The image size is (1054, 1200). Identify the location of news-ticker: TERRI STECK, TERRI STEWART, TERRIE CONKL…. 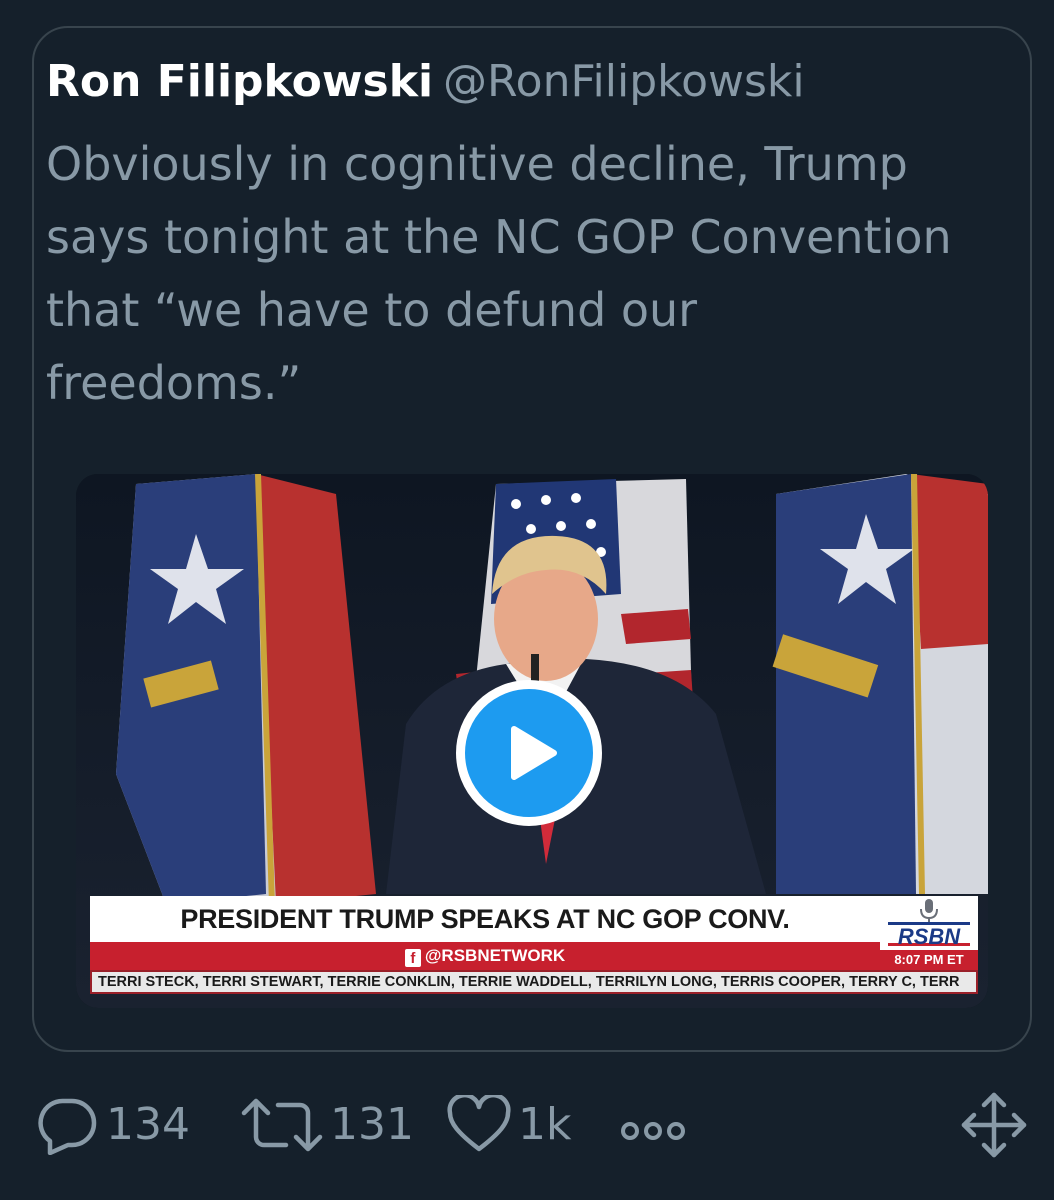
(534, 982).